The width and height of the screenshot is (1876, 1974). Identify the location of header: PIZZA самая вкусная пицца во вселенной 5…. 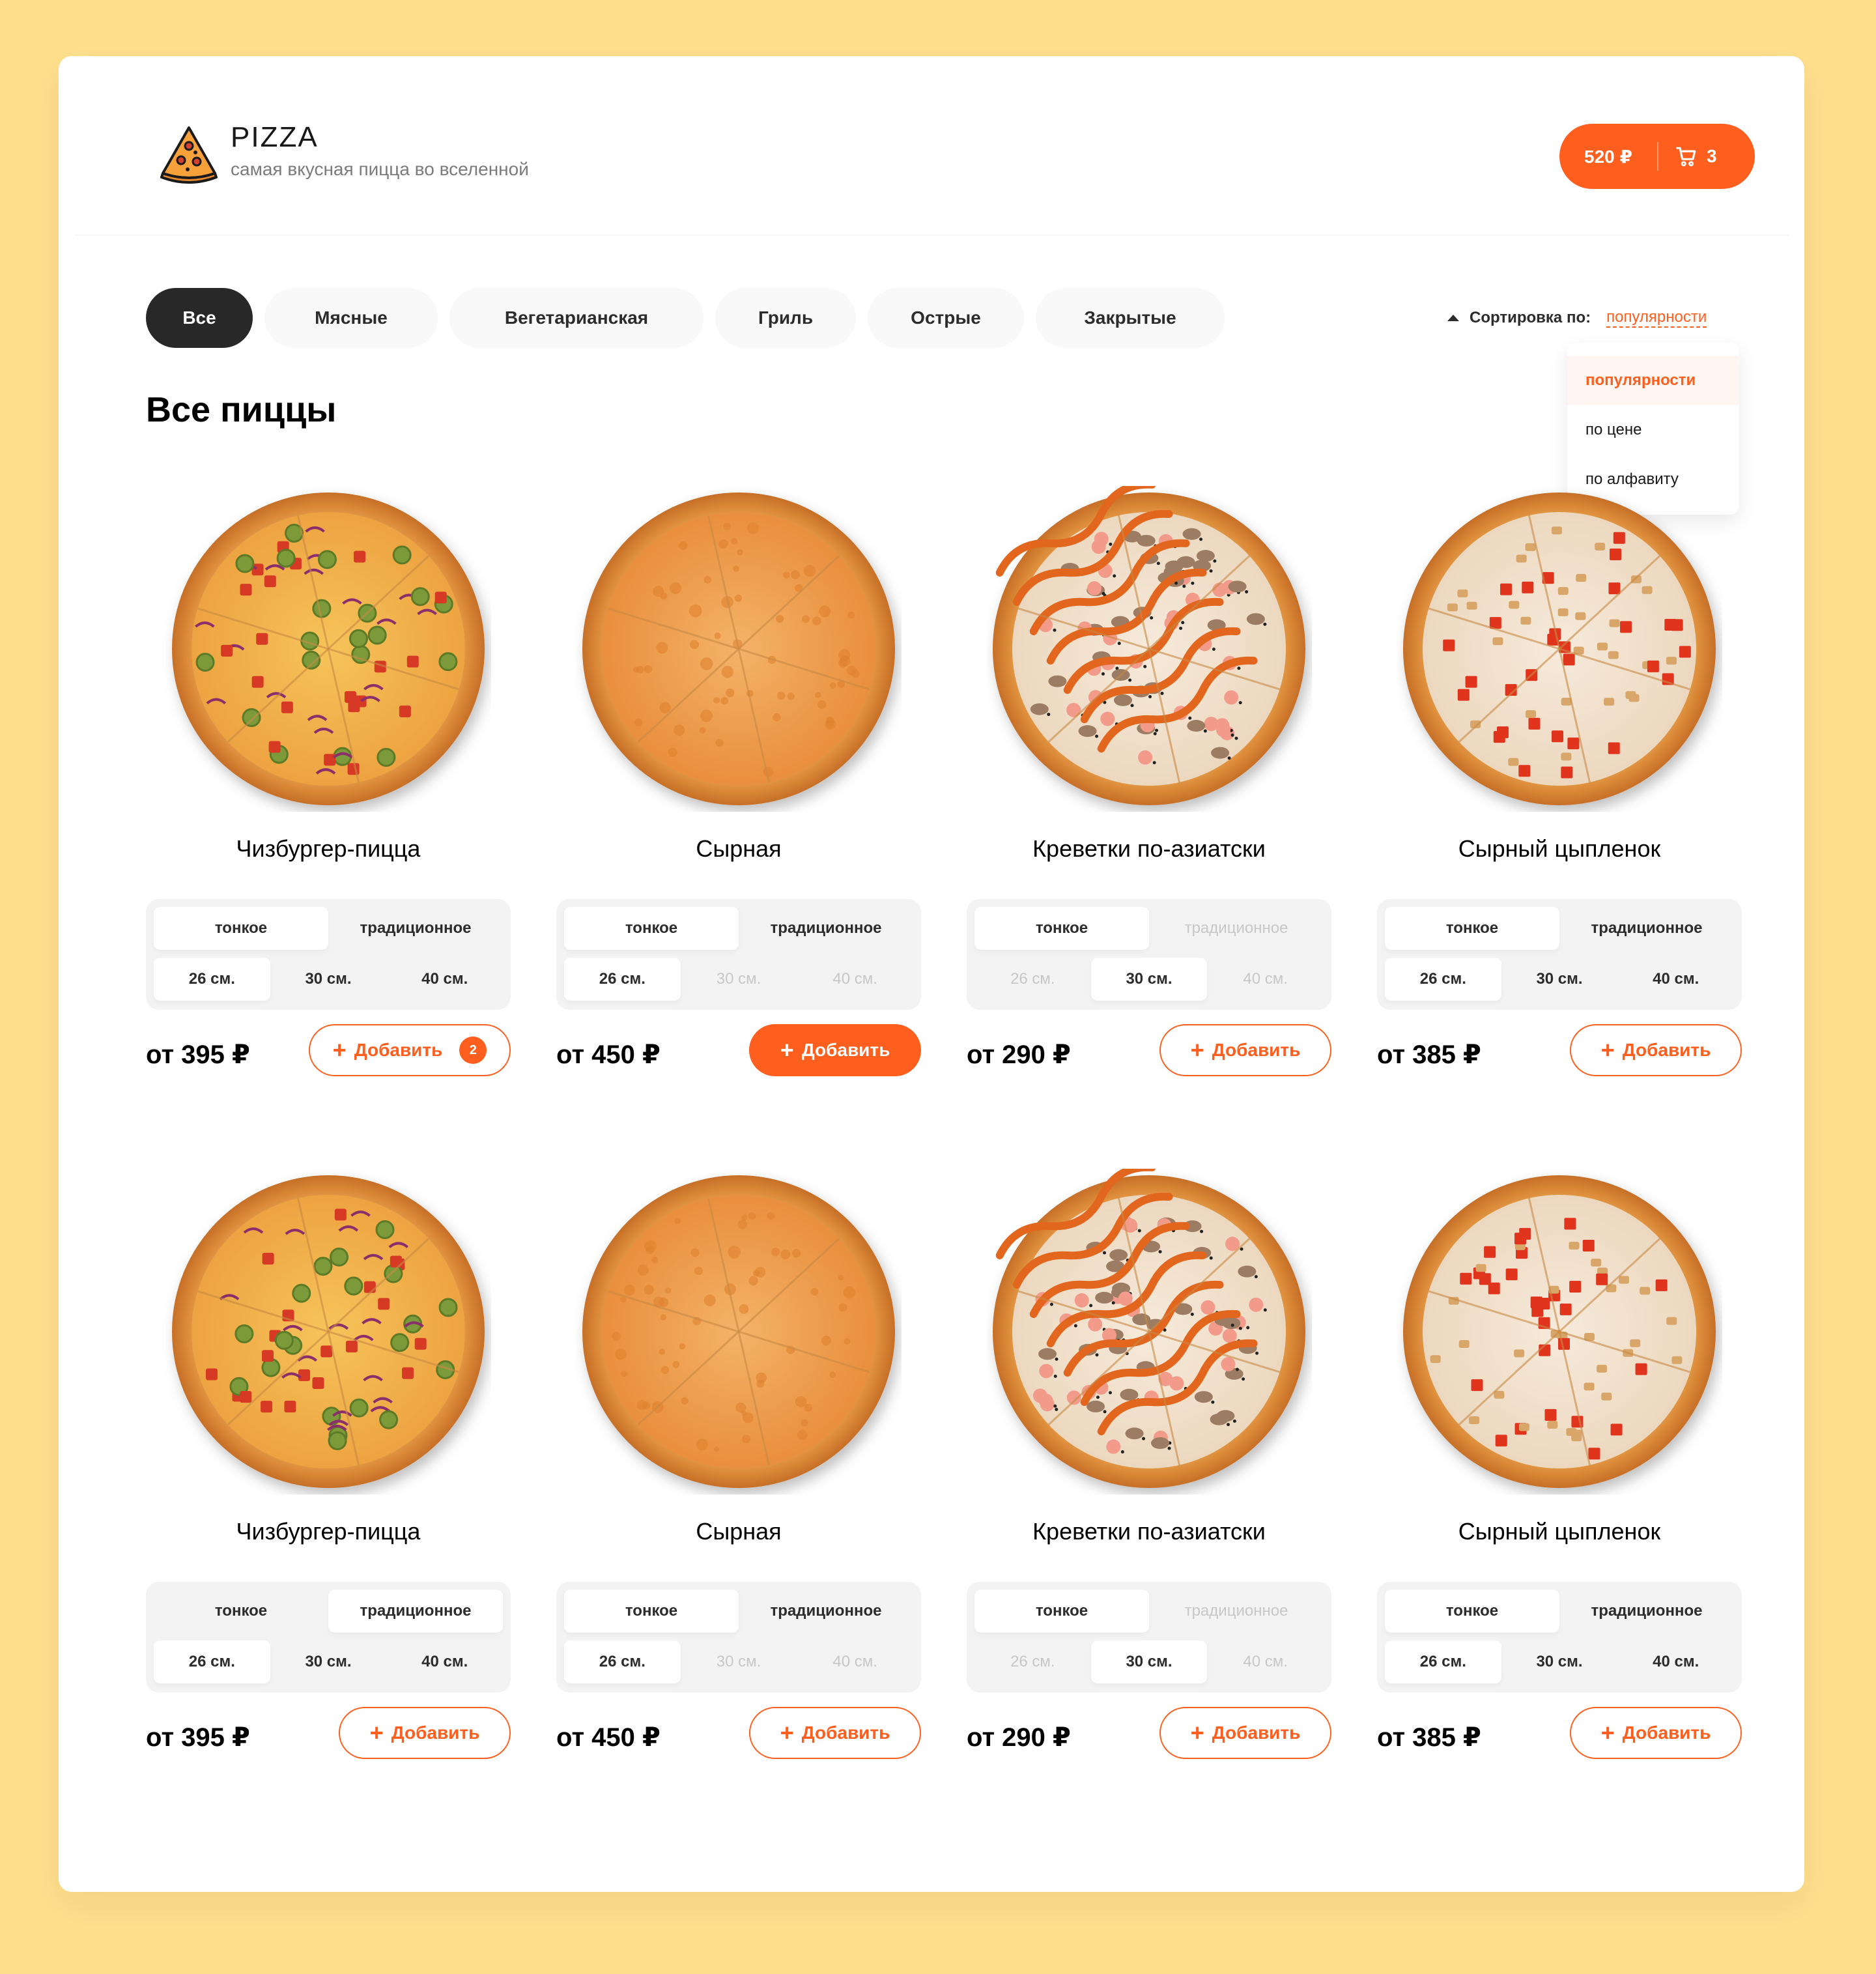
(931, 146).